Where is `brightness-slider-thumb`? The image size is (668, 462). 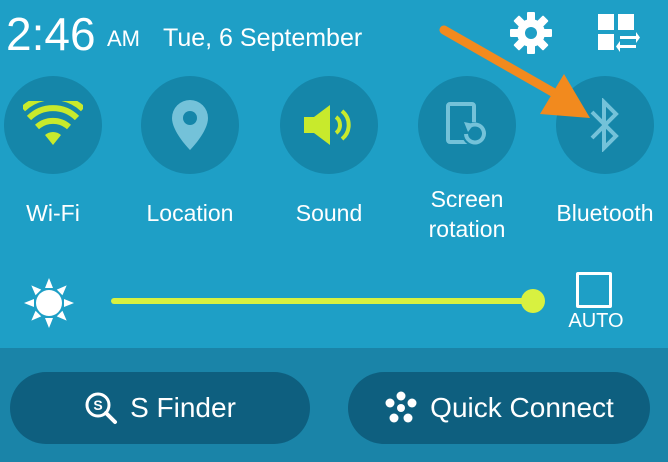 brightness-slider-thumb is located at coordinates (533, 301).